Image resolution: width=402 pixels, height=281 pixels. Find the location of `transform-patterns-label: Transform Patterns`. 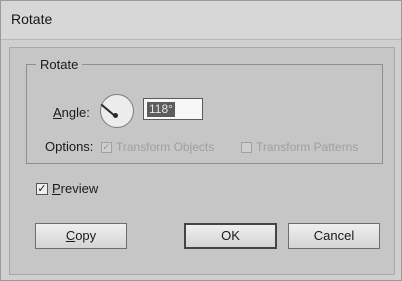

transform-patterns-label: Transform Patterns is located at coordinates (307, 147).